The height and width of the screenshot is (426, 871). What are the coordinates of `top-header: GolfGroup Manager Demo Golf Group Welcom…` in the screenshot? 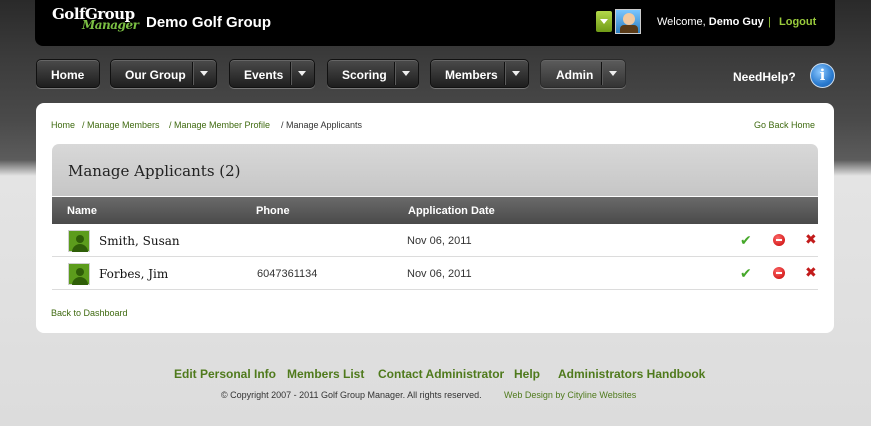 It's located at (435, 23).